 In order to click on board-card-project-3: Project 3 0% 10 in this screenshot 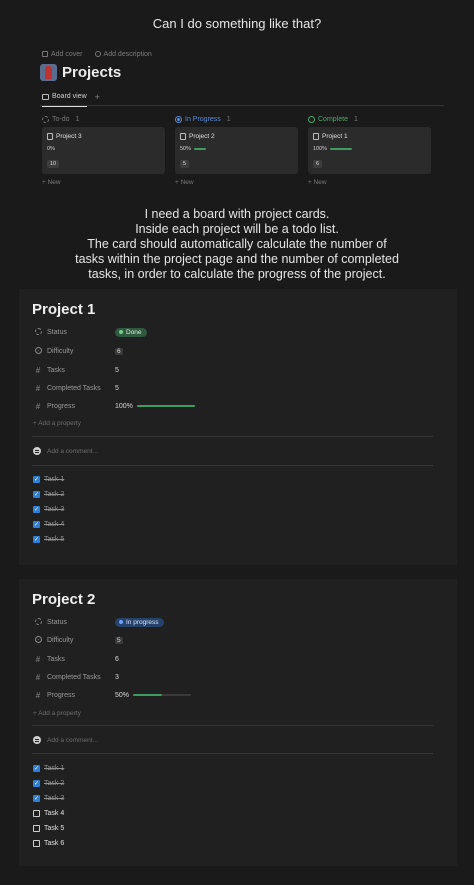, I will do `click(103, 150)`.